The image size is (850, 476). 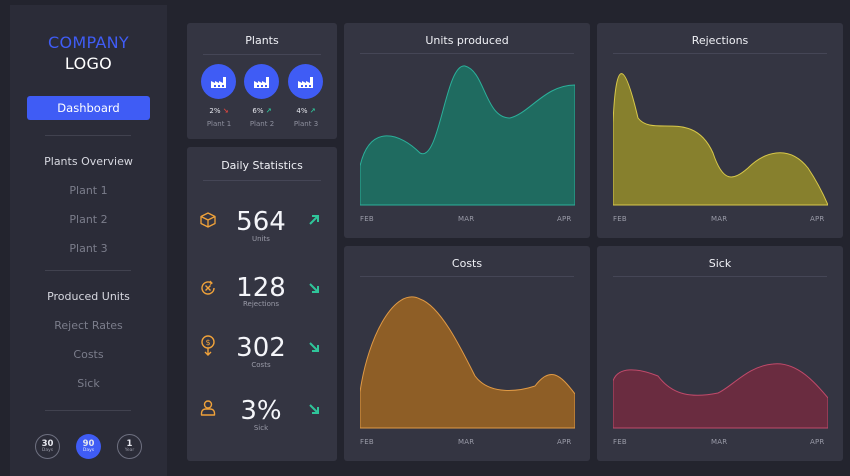 What do you see at coordinates (262, 124) in the screenshot?
I see `plant-2-label: Plant 2` at bounding box center [262, 124].